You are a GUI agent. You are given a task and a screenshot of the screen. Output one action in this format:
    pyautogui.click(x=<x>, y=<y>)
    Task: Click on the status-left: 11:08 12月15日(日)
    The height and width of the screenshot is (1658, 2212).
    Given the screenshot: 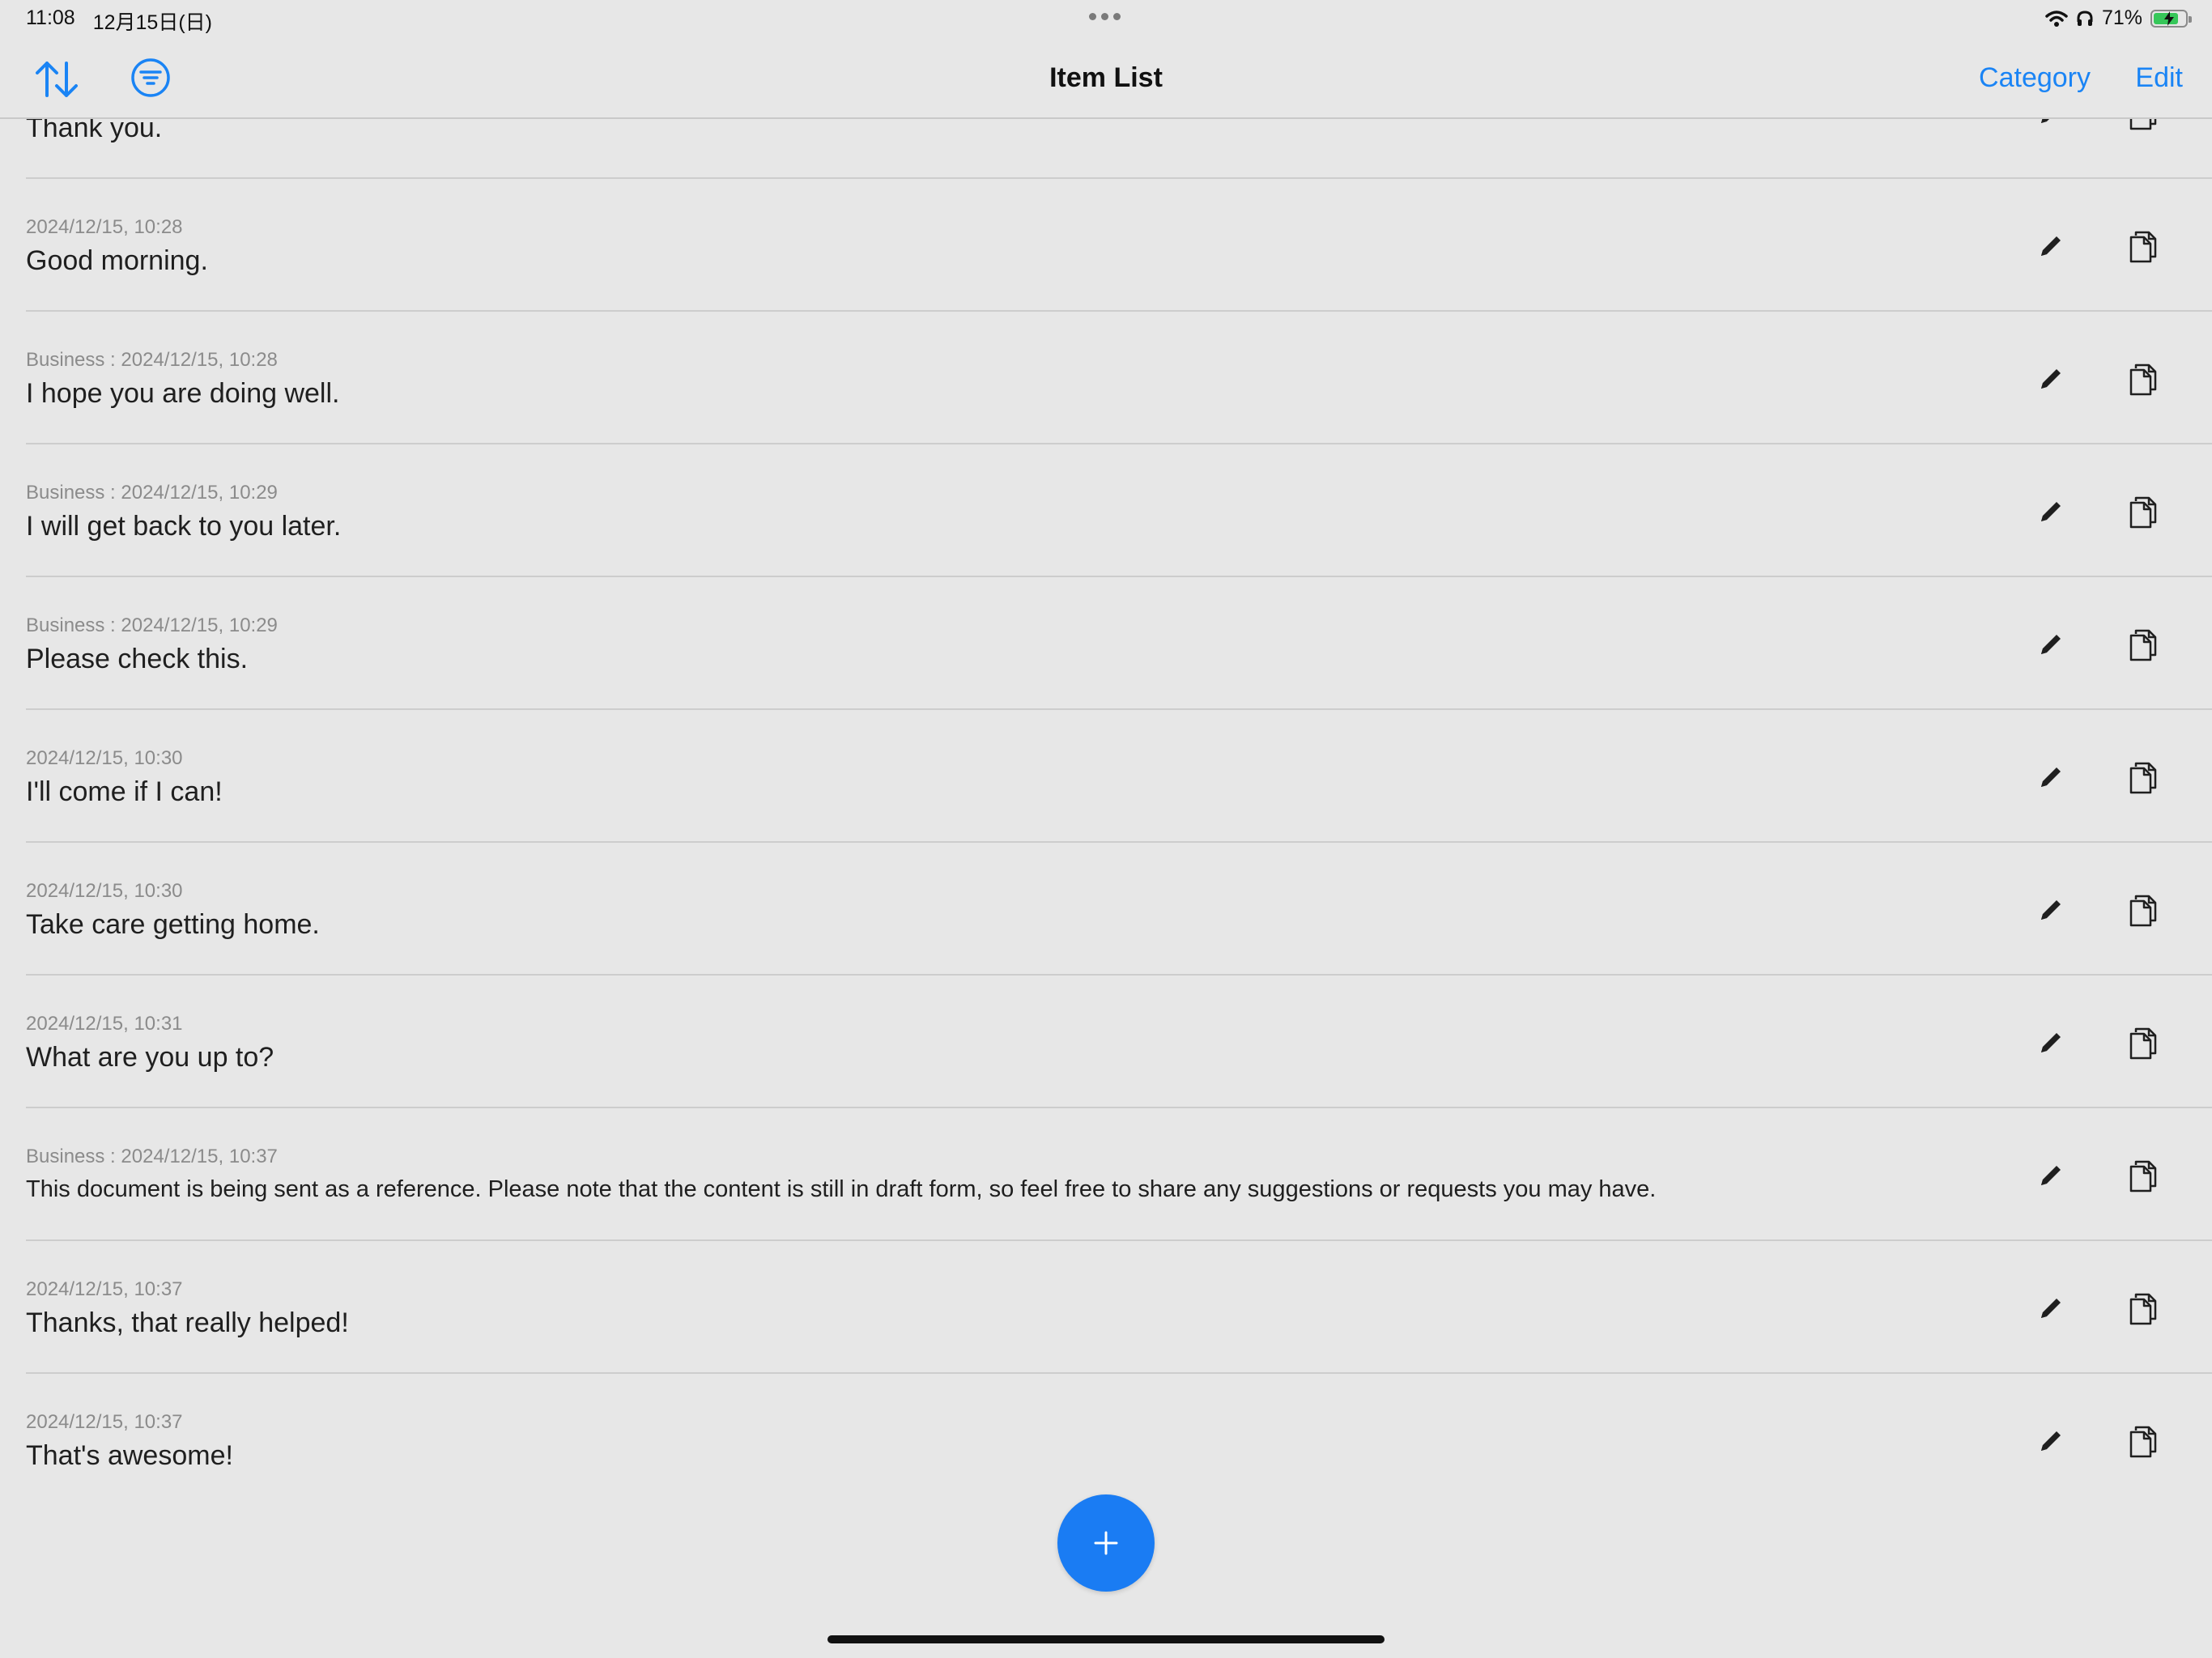 What is the action you would take?
    pyautogui.click(x=119, y=21)
    